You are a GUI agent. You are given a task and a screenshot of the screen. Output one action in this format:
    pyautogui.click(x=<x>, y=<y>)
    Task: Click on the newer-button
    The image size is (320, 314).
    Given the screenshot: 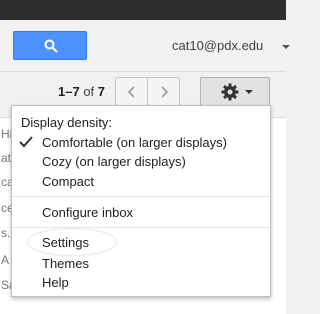 What is the action you would take?
    pyautogui.click(x=131, y=91)
    